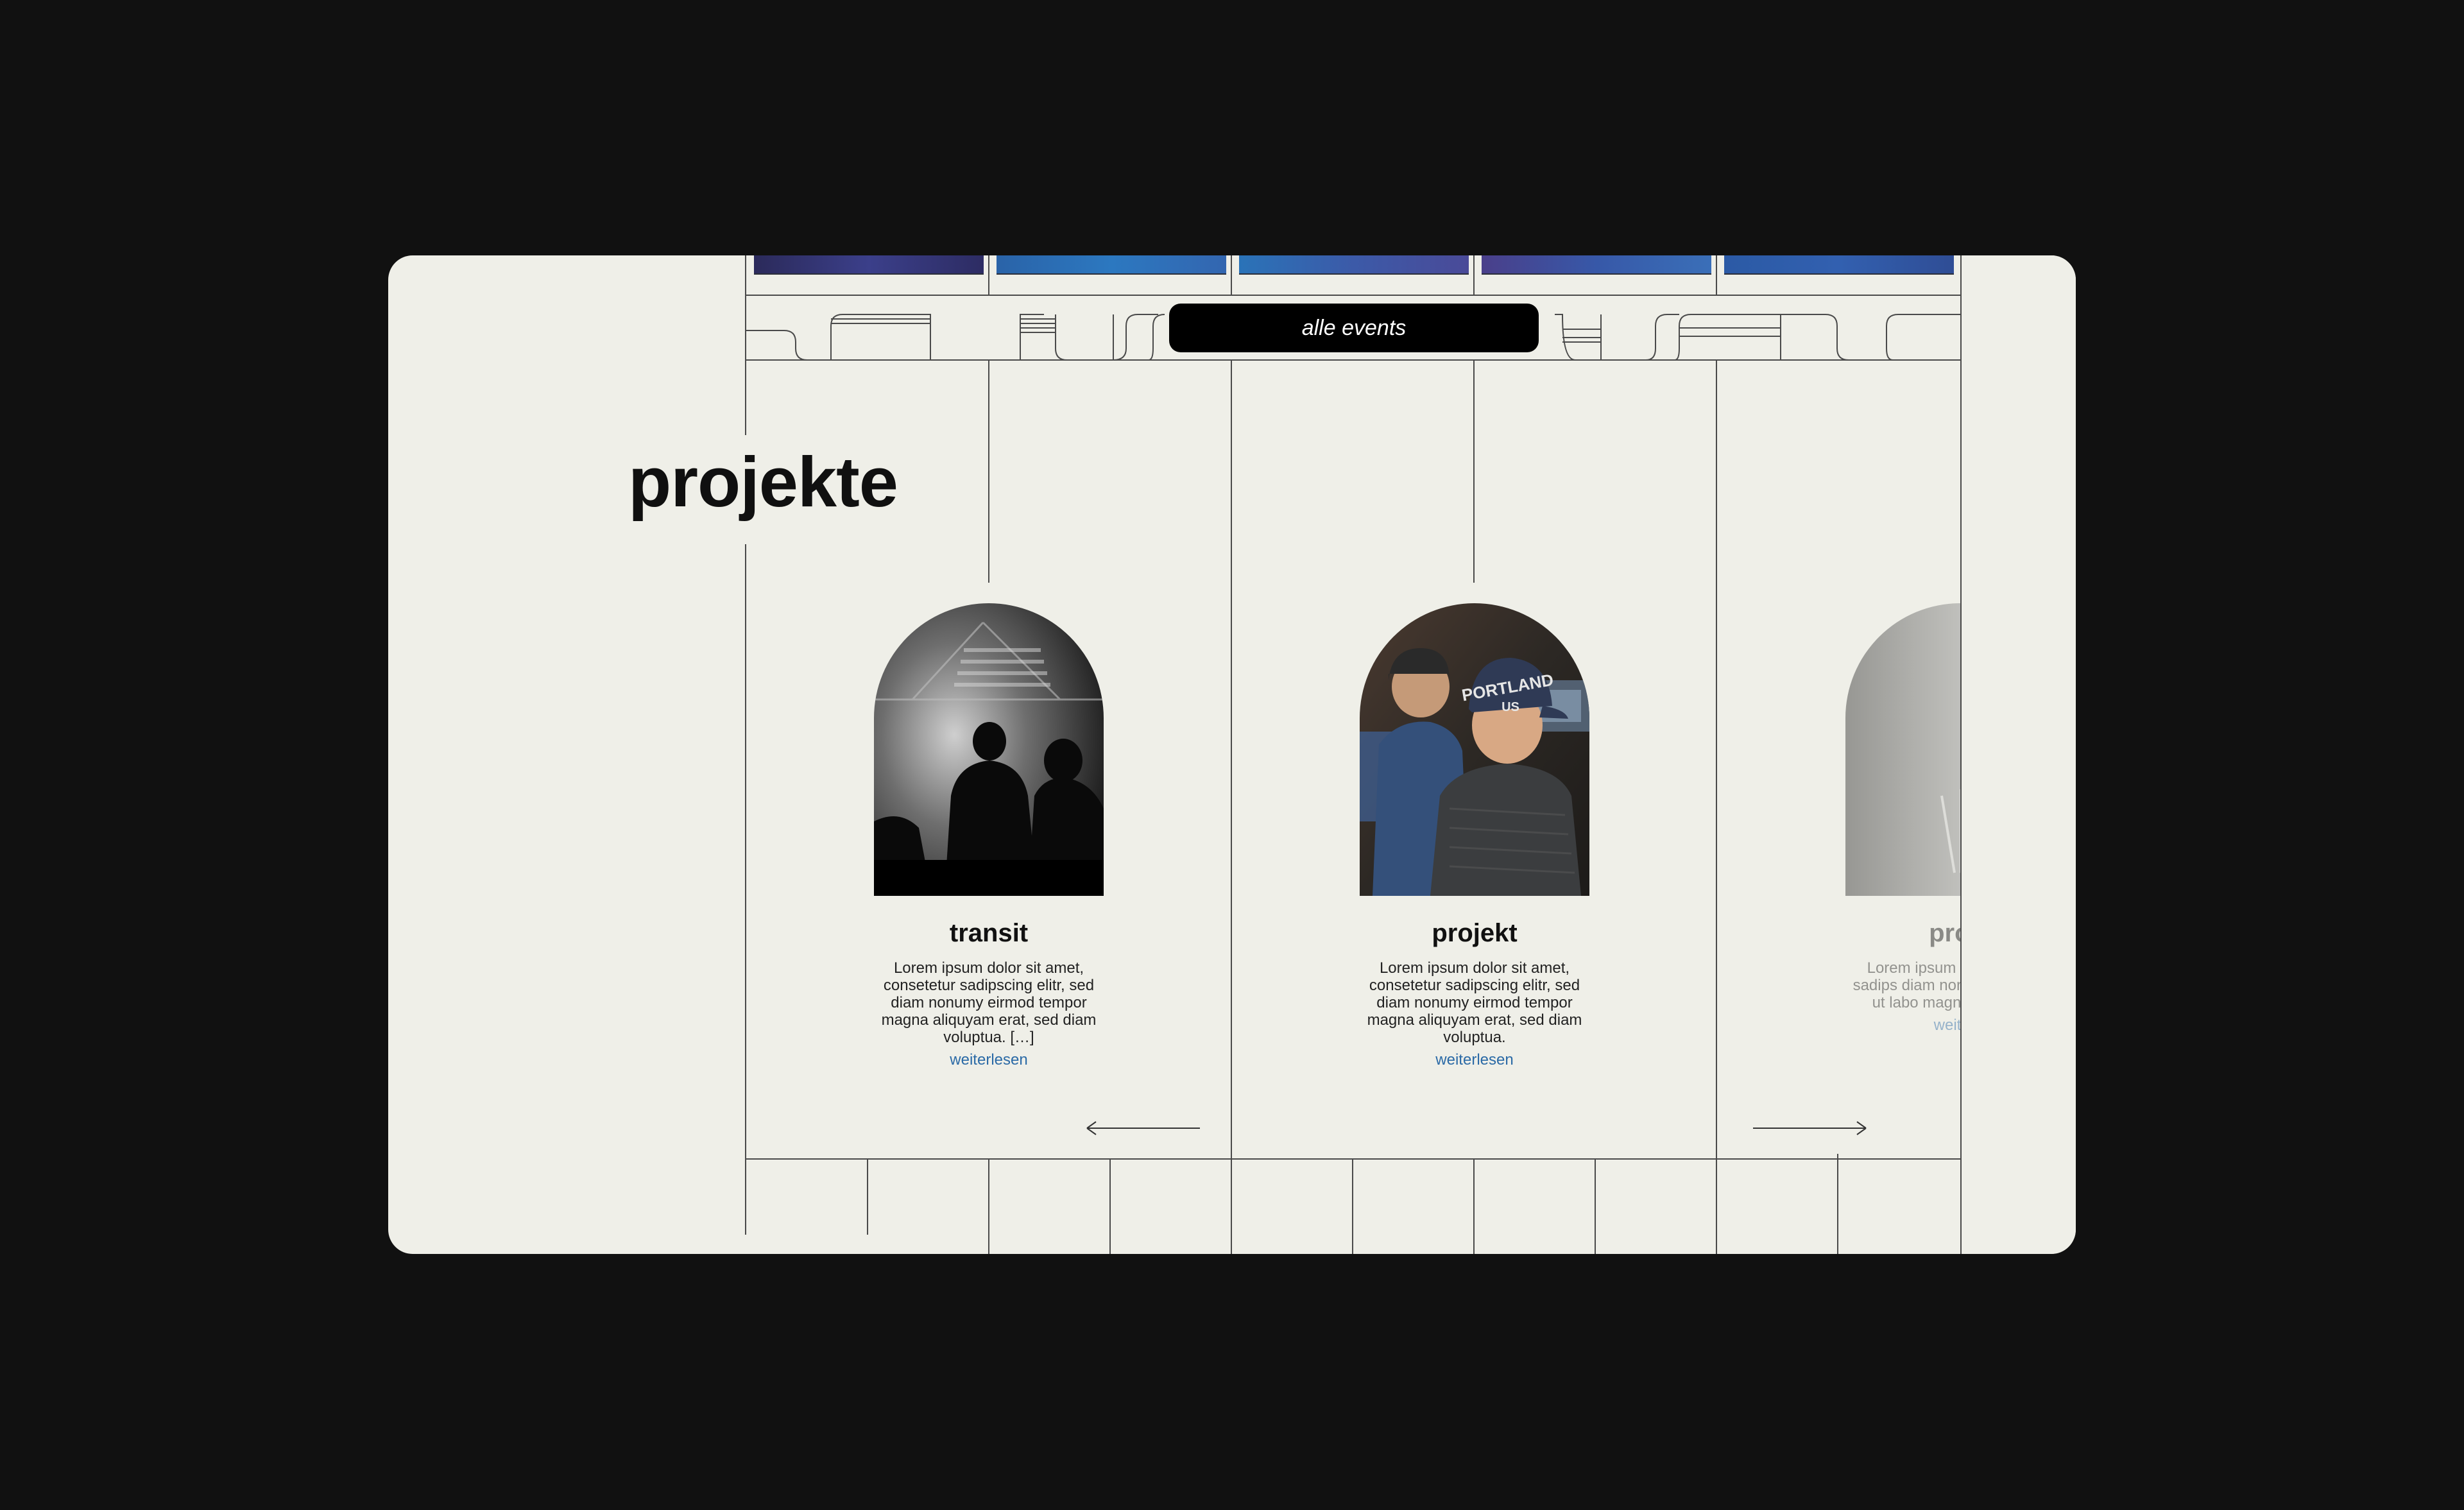  What do you see at coordinates (1144, 1128) in the screenshot?
I see `arrow-left-icon` at bounding box center [1144, 1128].